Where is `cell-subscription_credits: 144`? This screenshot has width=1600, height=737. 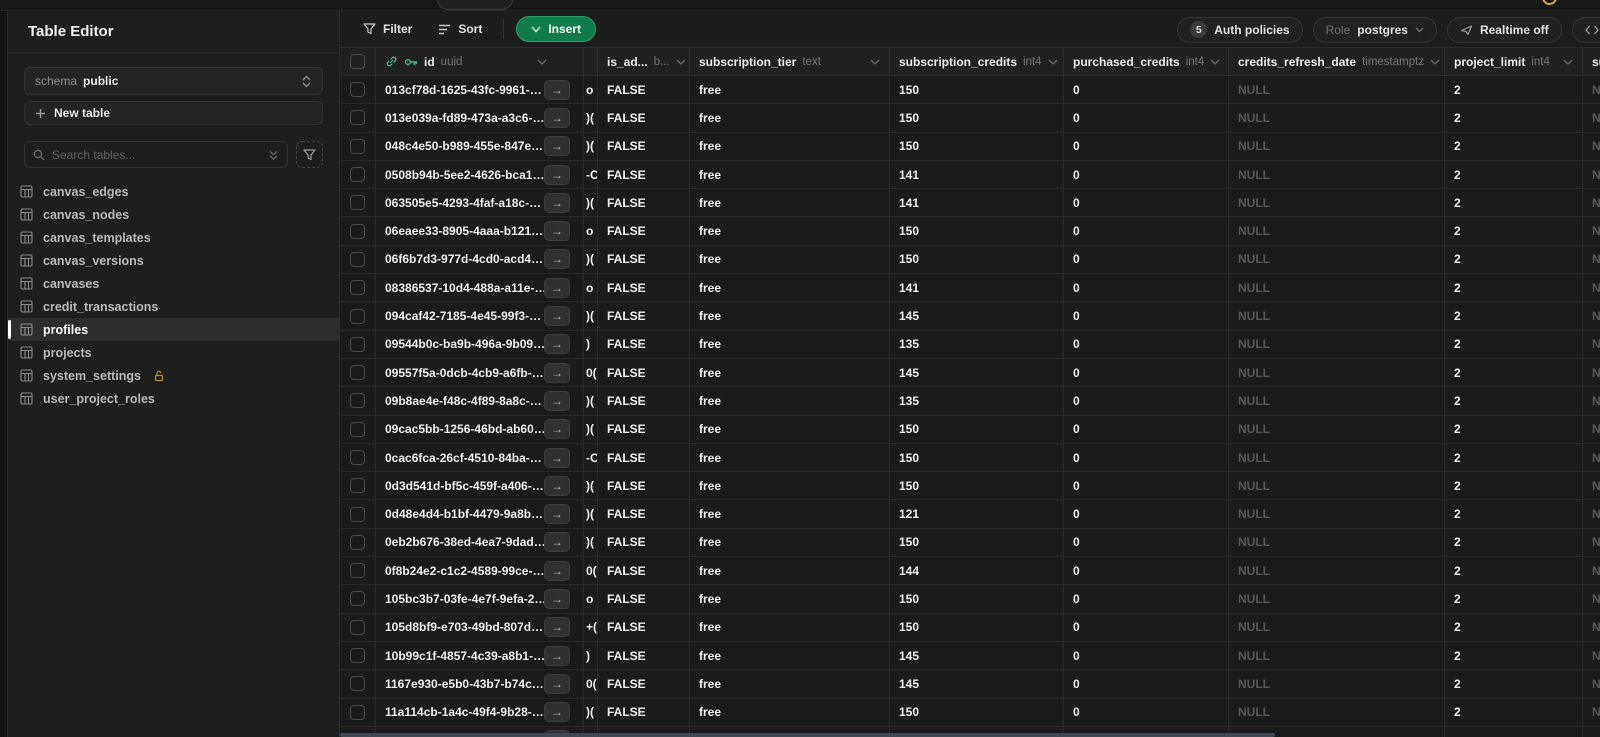
cell-subscription_credits: 144 is located at coordinates (977, 571).